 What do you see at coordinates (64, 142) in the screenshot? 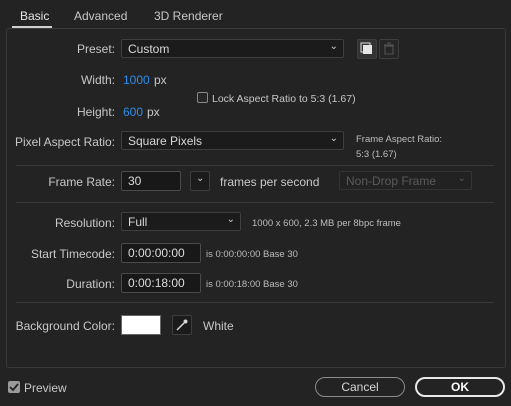
I see `pixel-aspect-label: Pixel Aspect Ratio:` at bounding box center [64, 142].